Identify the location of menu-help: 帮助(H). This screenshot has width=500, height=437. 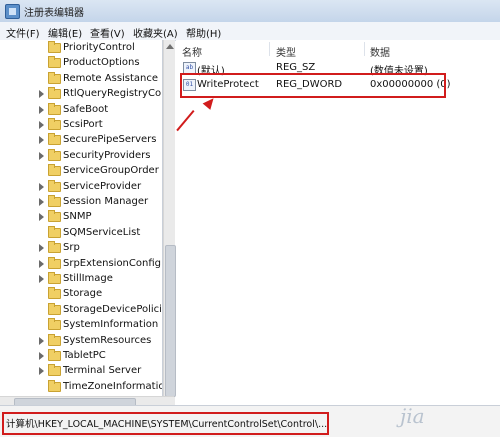
(203, 32).